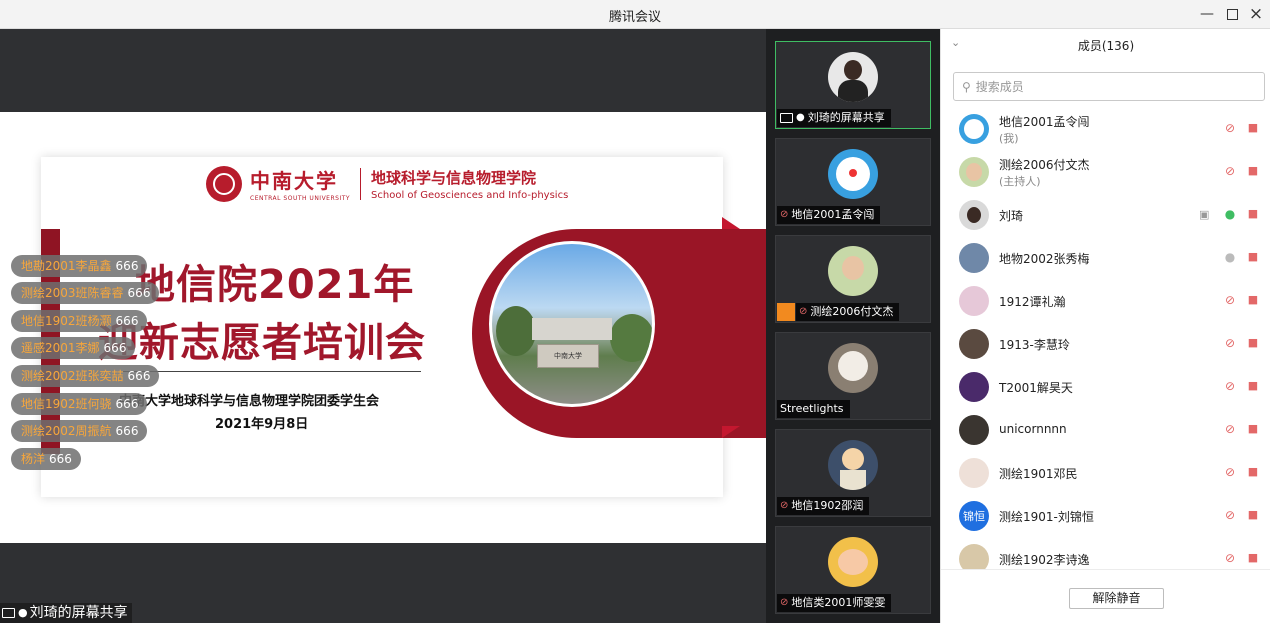 Image resolution: width=1270 pixels, height=623 pixels. I want to click on school-name-en: School of Geosciences and Info-physics, so click(470, 195).